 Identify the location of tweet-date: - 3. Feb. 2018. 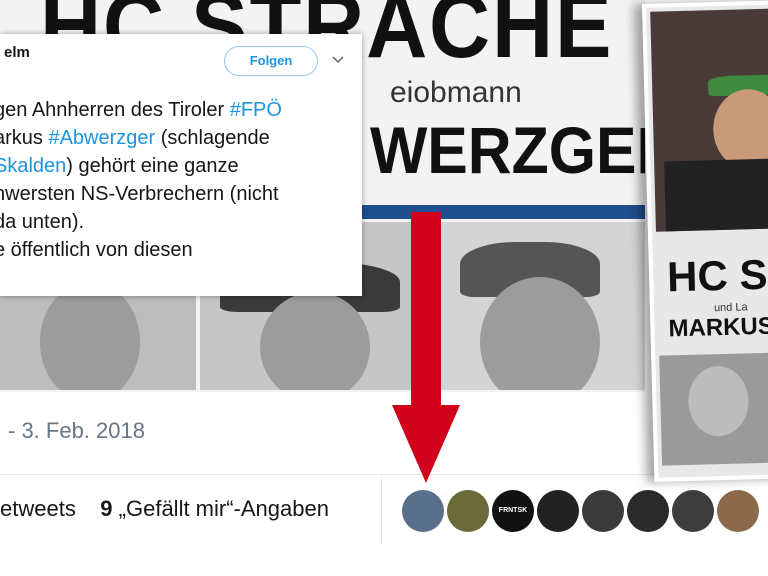
(76, 431).